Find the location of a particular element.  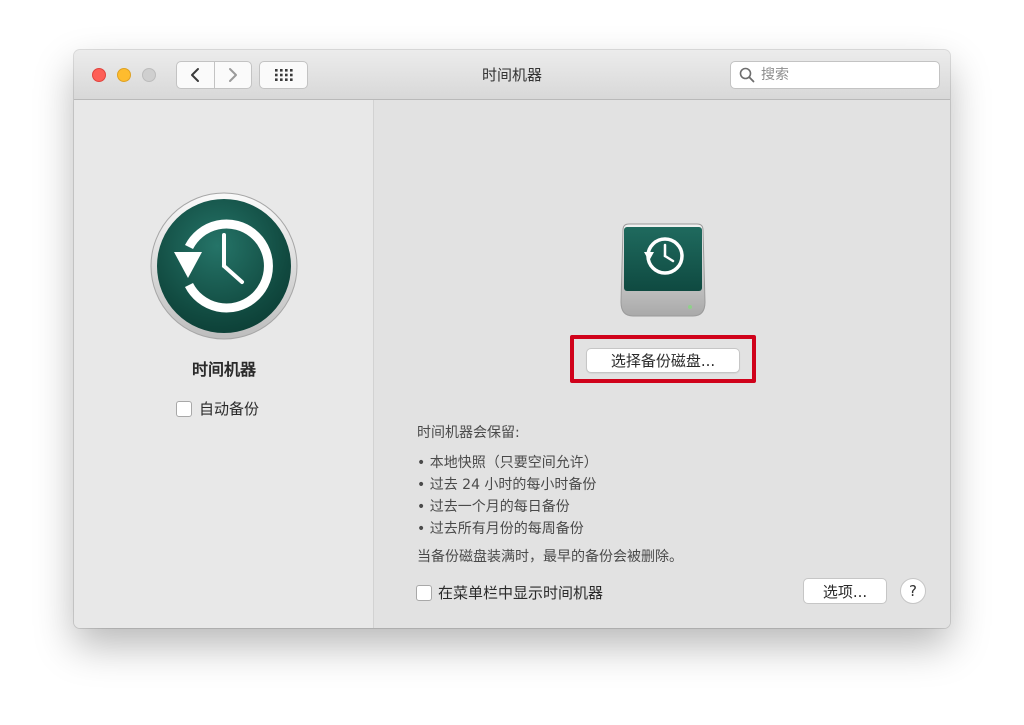

search-input is located at coordinates (846, 75).